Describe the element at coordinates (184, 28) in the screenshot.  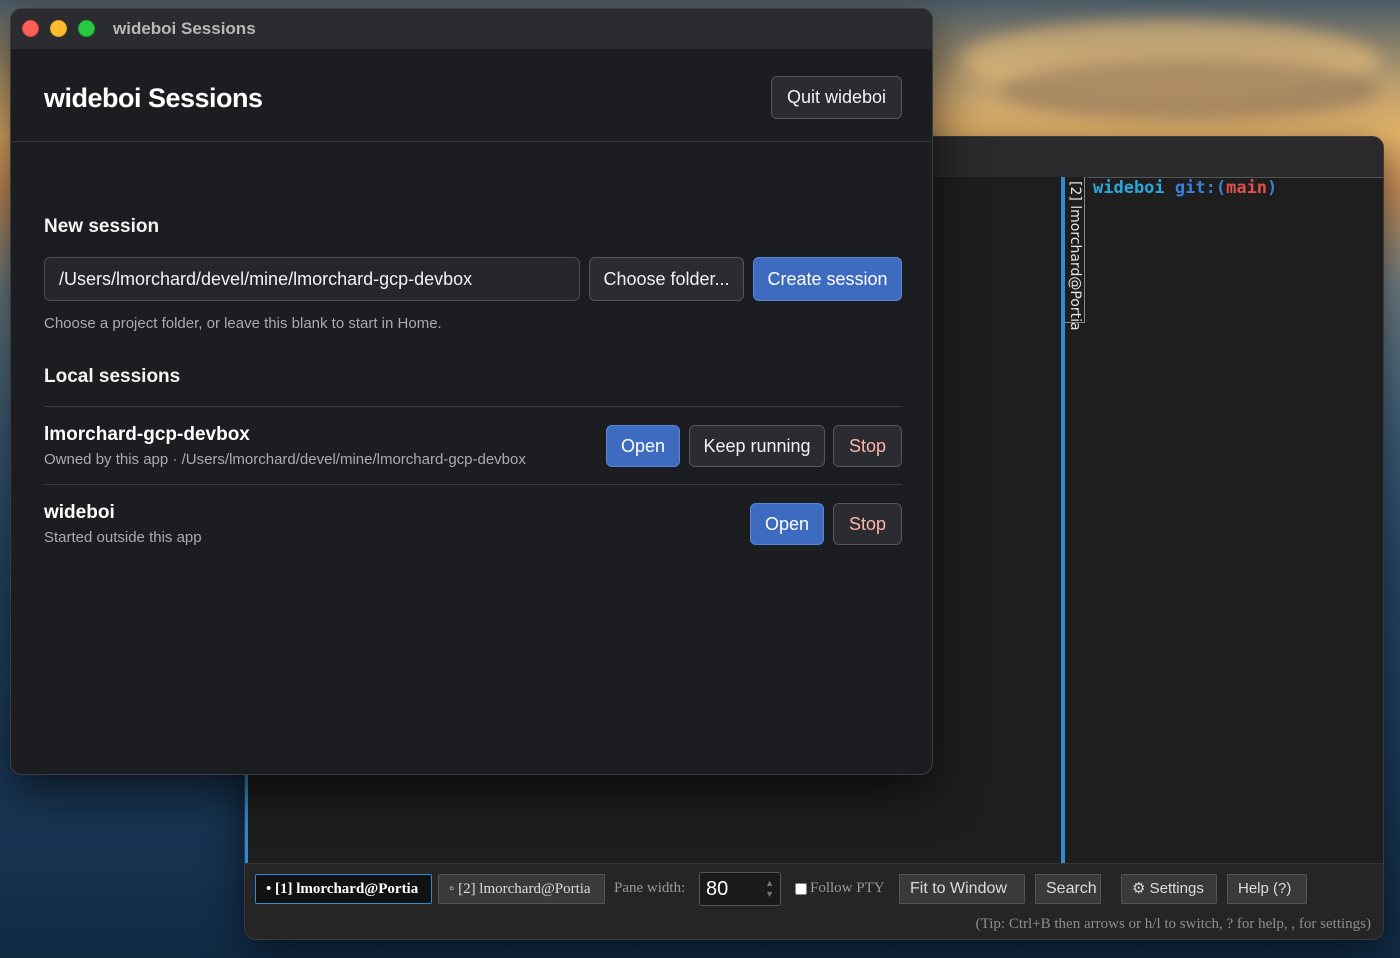
I see `window-title: wideboi Sessions` at that location.